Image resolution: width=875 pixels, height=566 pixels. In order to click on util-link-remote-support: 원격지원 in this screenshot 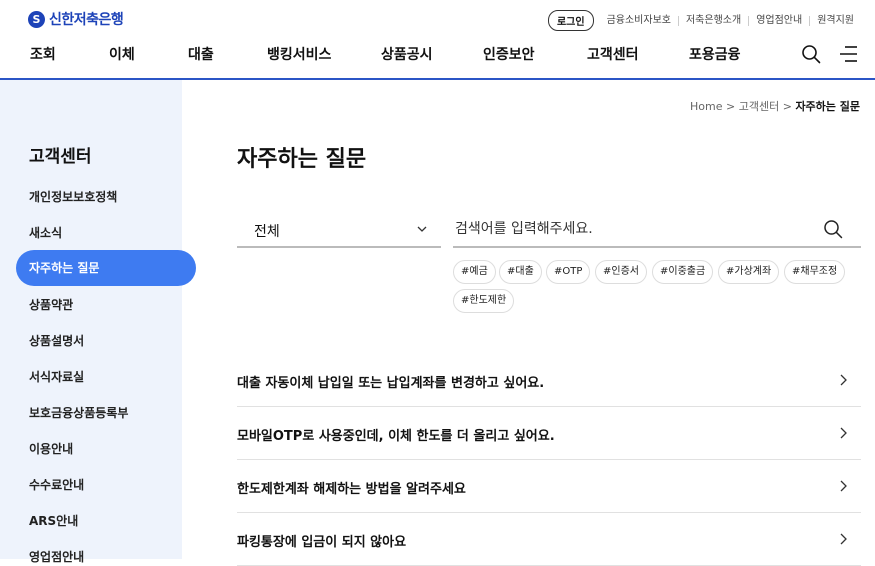, I will do `click(835, 20)`.